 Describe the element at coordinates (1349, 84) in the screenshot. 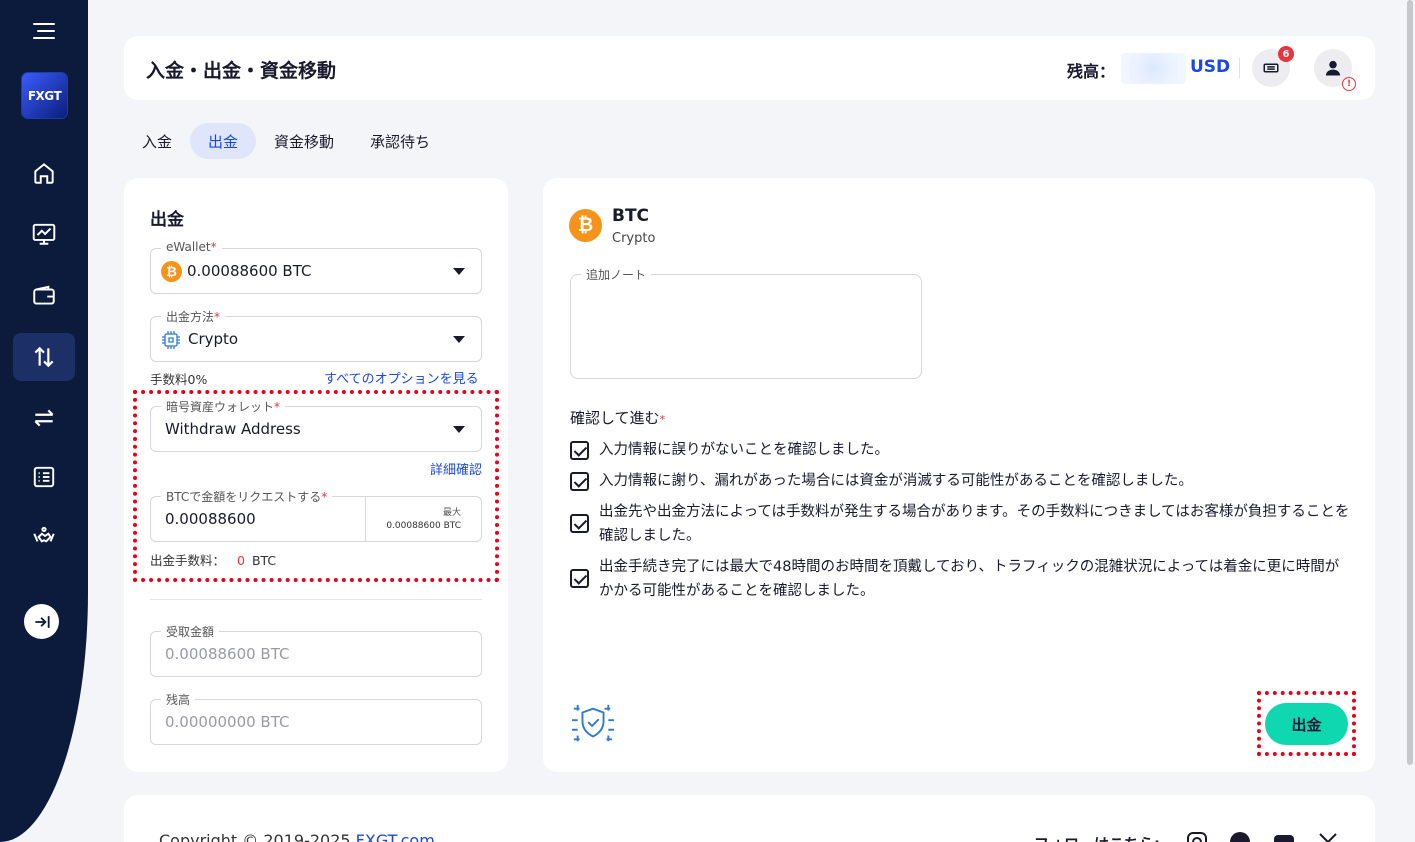

I see `alert-icon: !` at that location.